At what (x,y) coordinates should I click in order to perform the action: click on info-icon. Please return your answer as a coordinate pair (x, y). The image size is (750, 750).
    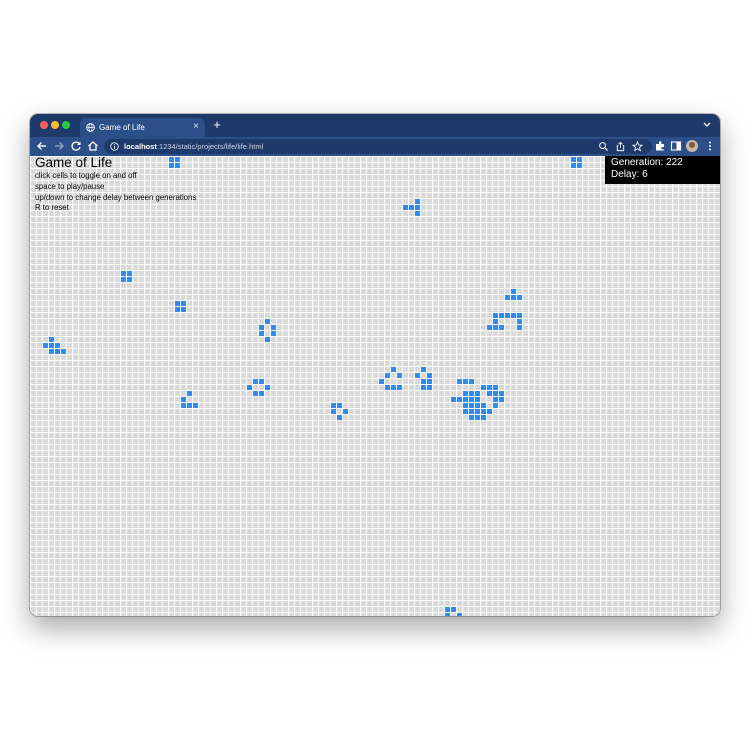
    Looking at the image, I should click on (114, 146).